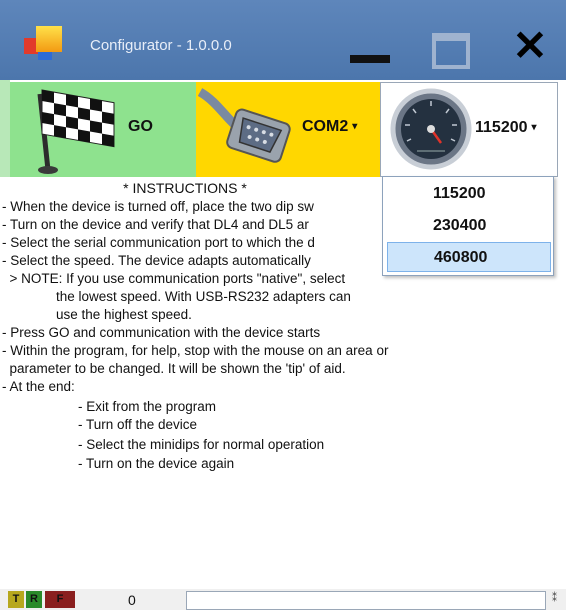 The image size is (566, 610). What do you see at coordinates (34, 599) in the screenshot?
I see `rx-indicator: R` at bounding box center [34, 599].